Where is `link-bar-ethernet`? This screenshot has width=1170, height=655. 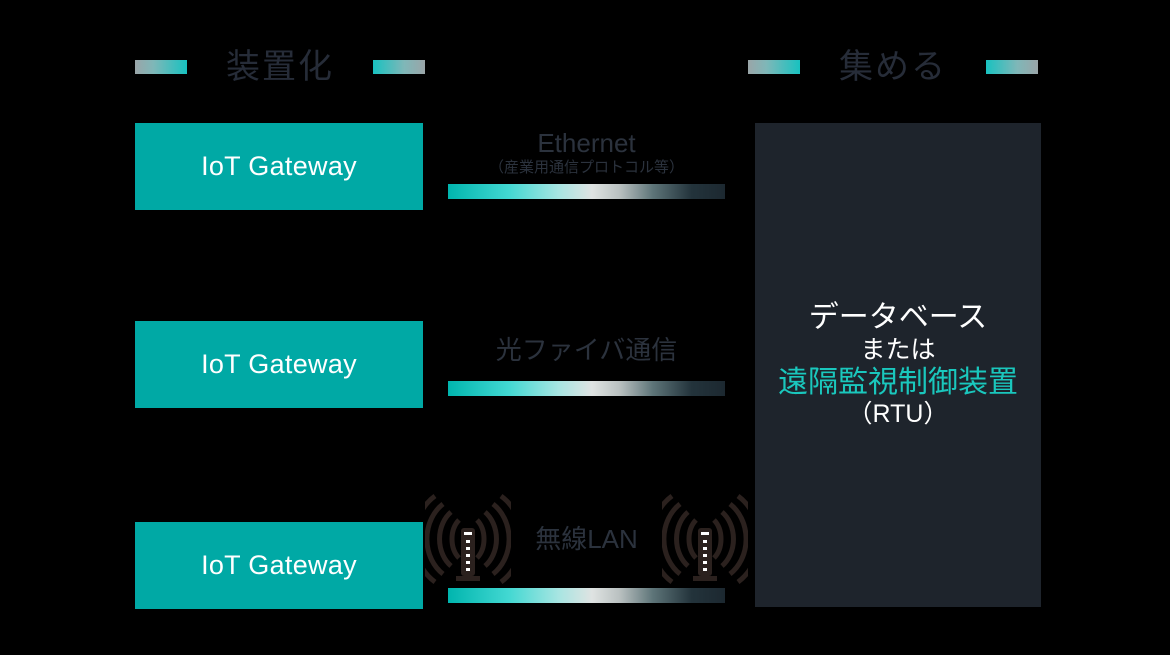 link-bar-ethernet is located at coordinates (586, 191).